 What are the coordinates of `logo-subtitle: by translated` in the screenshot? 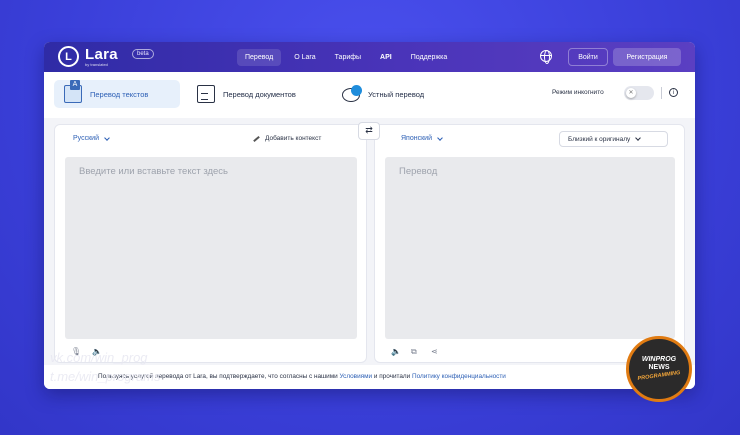 It's located at (96, 64).